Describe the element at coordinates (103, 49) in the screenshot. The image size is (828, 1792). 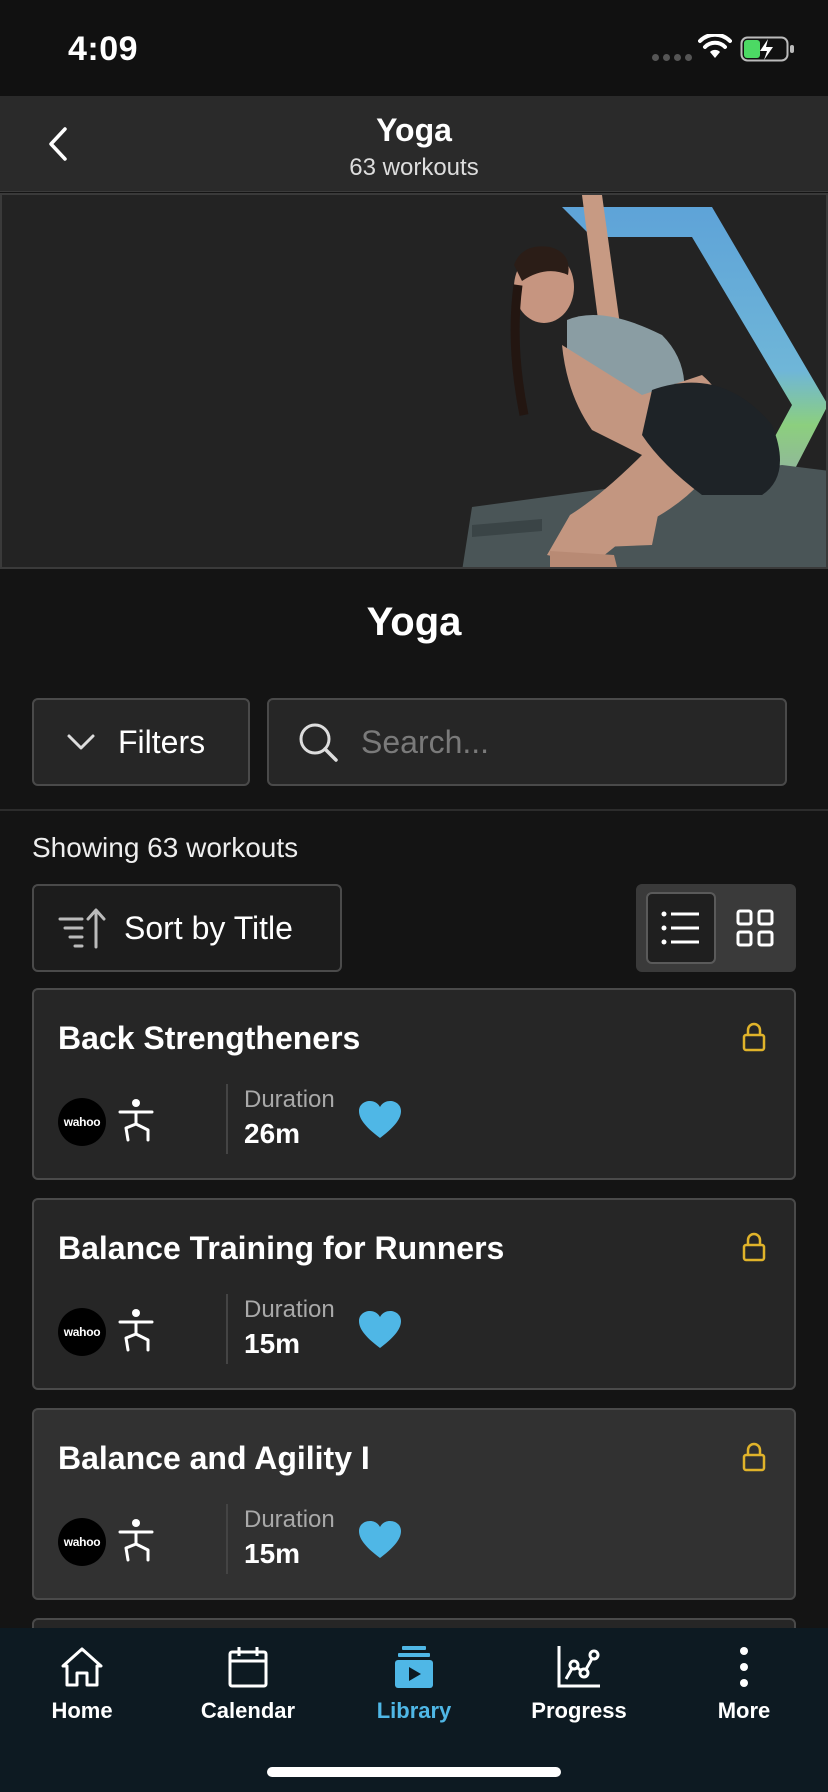
I see `status-time: 4:09` at that location.